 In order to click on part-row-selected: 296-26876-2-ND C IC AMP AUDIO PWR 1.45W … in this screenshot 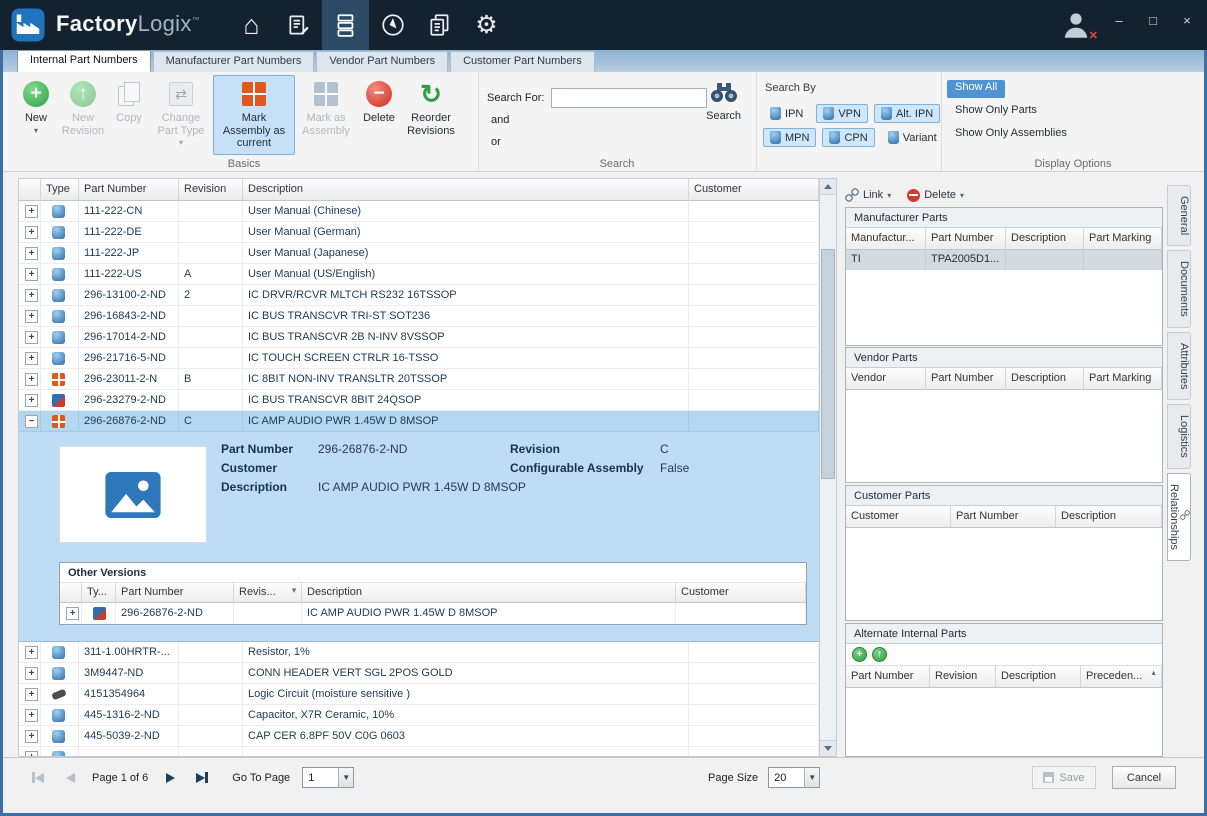, I will do `click(419, 421)`.